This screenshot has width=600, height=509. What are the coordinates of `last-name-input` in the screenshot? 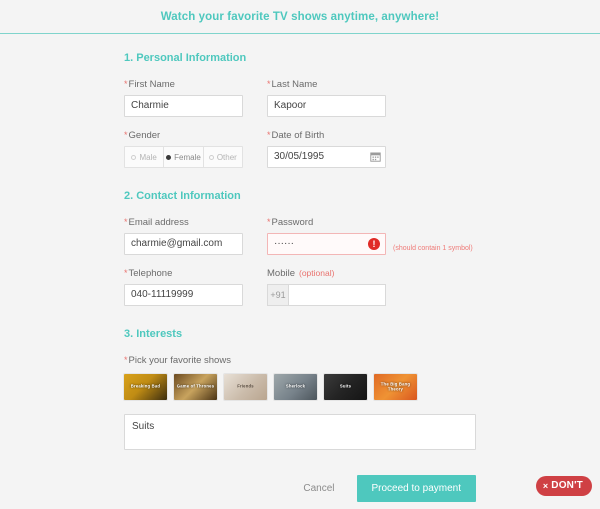 It's located at (326, 106).